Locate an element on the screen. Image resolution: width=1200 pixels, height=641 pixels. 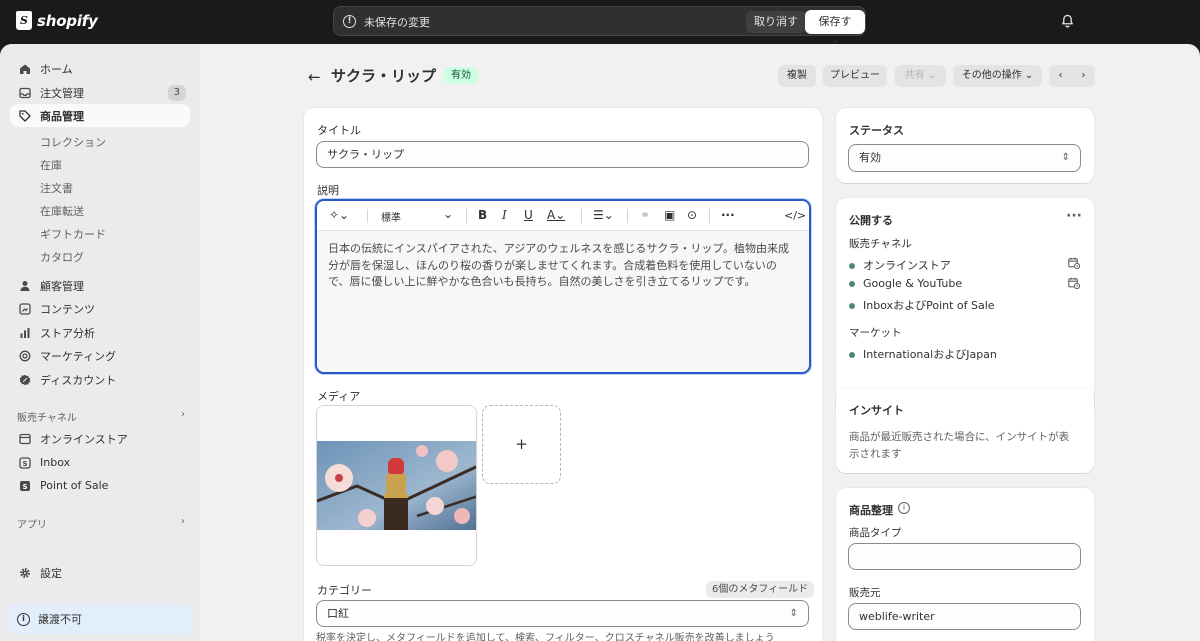
more-actions-button: その他の操作 ⌄ is located at coordinates (997, 76).